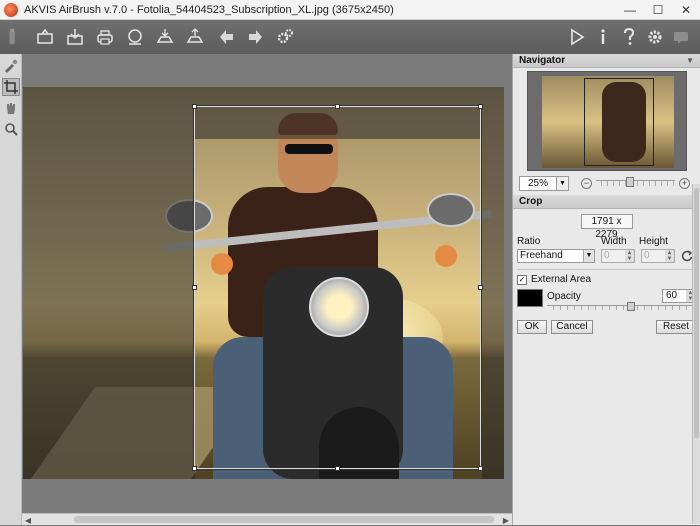 This screenshot has width=700, height=526. What do you see at coordinates (629, 37) in the screenshot?
I see `help-icon` at bounding box center [629, 37].